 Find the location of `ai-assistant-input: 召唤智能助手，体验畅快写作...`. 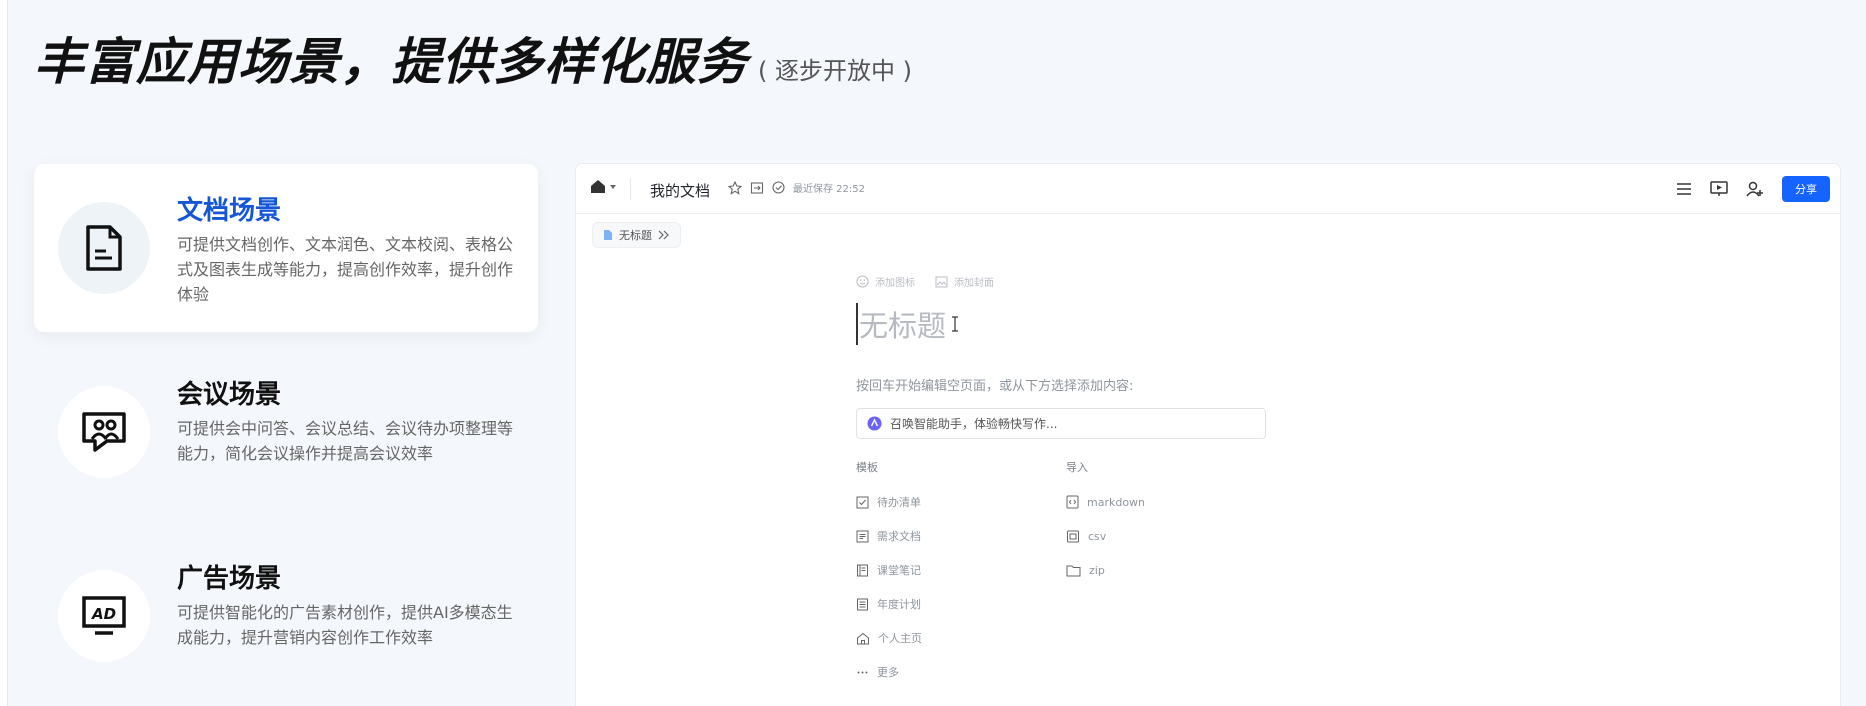

ai-assistant-input: 召唤智能助手，体验畅快写作... is located at coordinates (1061, 423).